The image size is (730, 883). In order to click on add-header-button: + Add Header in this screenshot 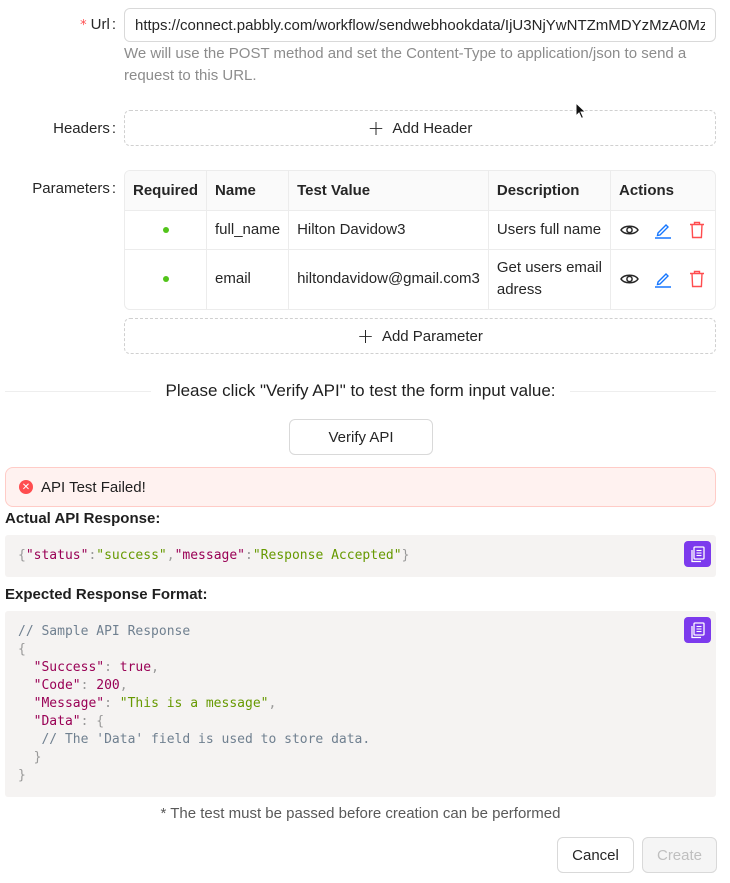, I will do `click(420, 128)`.